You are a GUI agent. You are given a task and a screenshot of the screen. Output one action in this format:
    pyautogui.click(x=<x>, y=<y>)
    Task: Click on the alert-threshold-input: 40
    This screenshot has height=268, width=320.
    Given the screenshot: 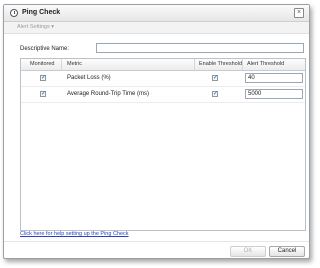 What is the action you would take?
    pyautogui.click(x=274, y=78)
    